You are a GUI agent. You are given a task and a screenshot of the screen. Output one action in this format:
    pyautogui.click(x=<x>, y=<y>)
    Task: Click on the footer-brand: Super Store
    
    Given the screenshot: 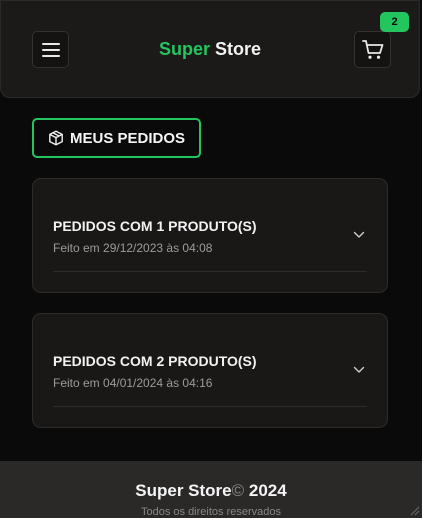 What is the action you would take?
    pyautogui.click(x=183, y=490)
    